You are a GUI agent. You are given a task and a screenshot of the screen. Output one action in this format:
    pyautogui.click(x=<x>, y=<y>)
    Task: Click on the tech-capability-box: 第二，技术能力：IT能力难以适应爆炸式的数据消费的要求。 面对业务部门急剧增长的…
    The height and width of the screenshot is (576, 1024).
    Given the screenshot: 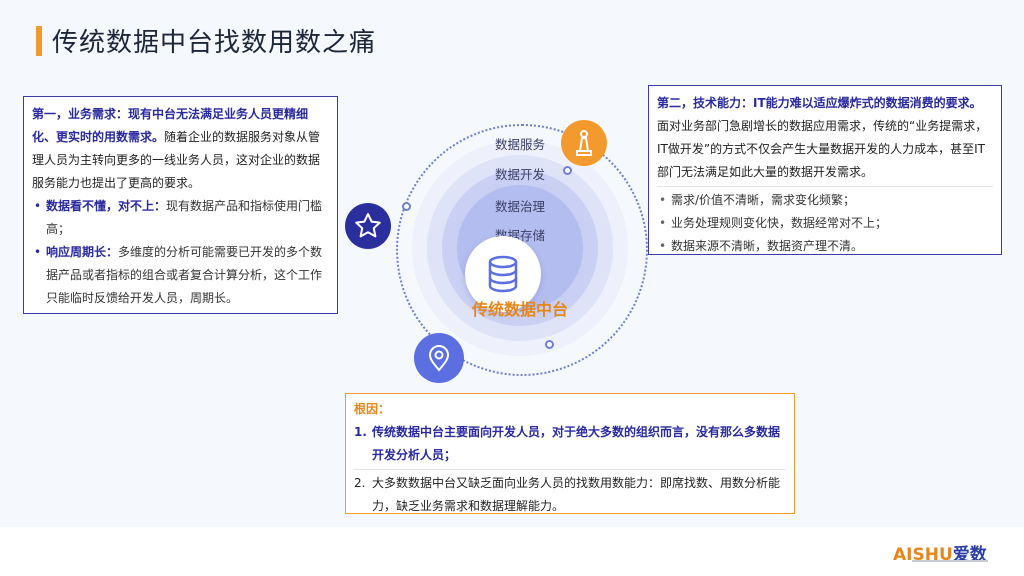 What is the action you would take?
    pyautogui.click(x=825, y=171)
    